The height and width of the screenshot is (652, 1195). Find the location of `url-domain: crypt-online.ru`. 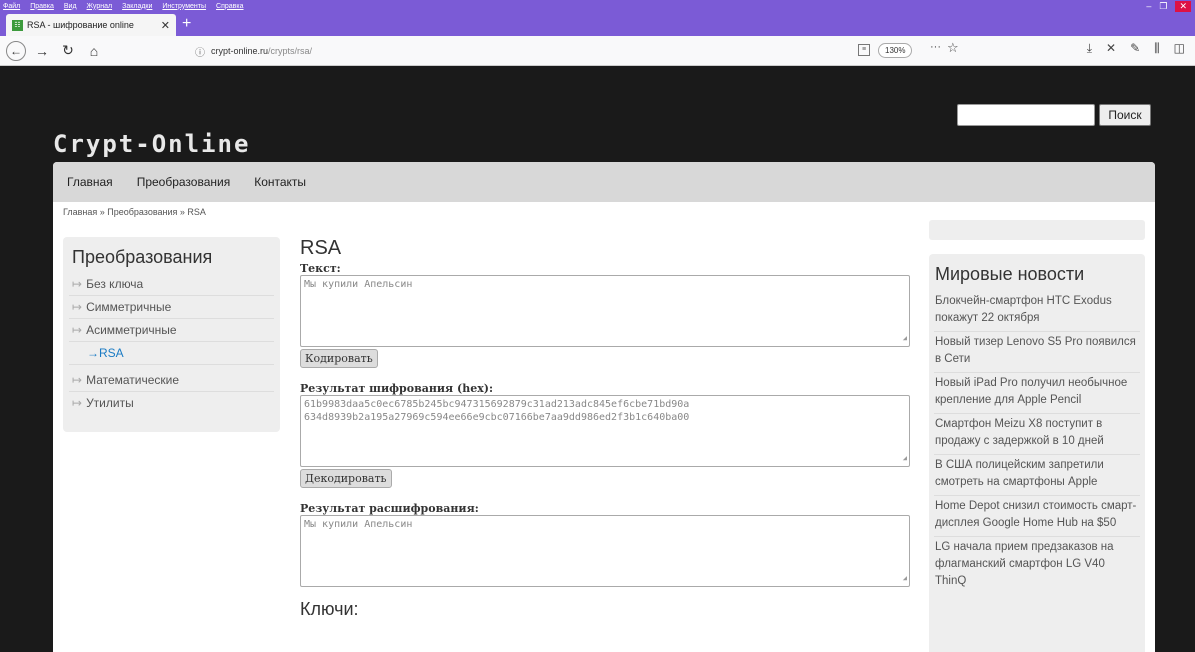

url-domain: crypt-online.ru is located at coordinates (240, 51).